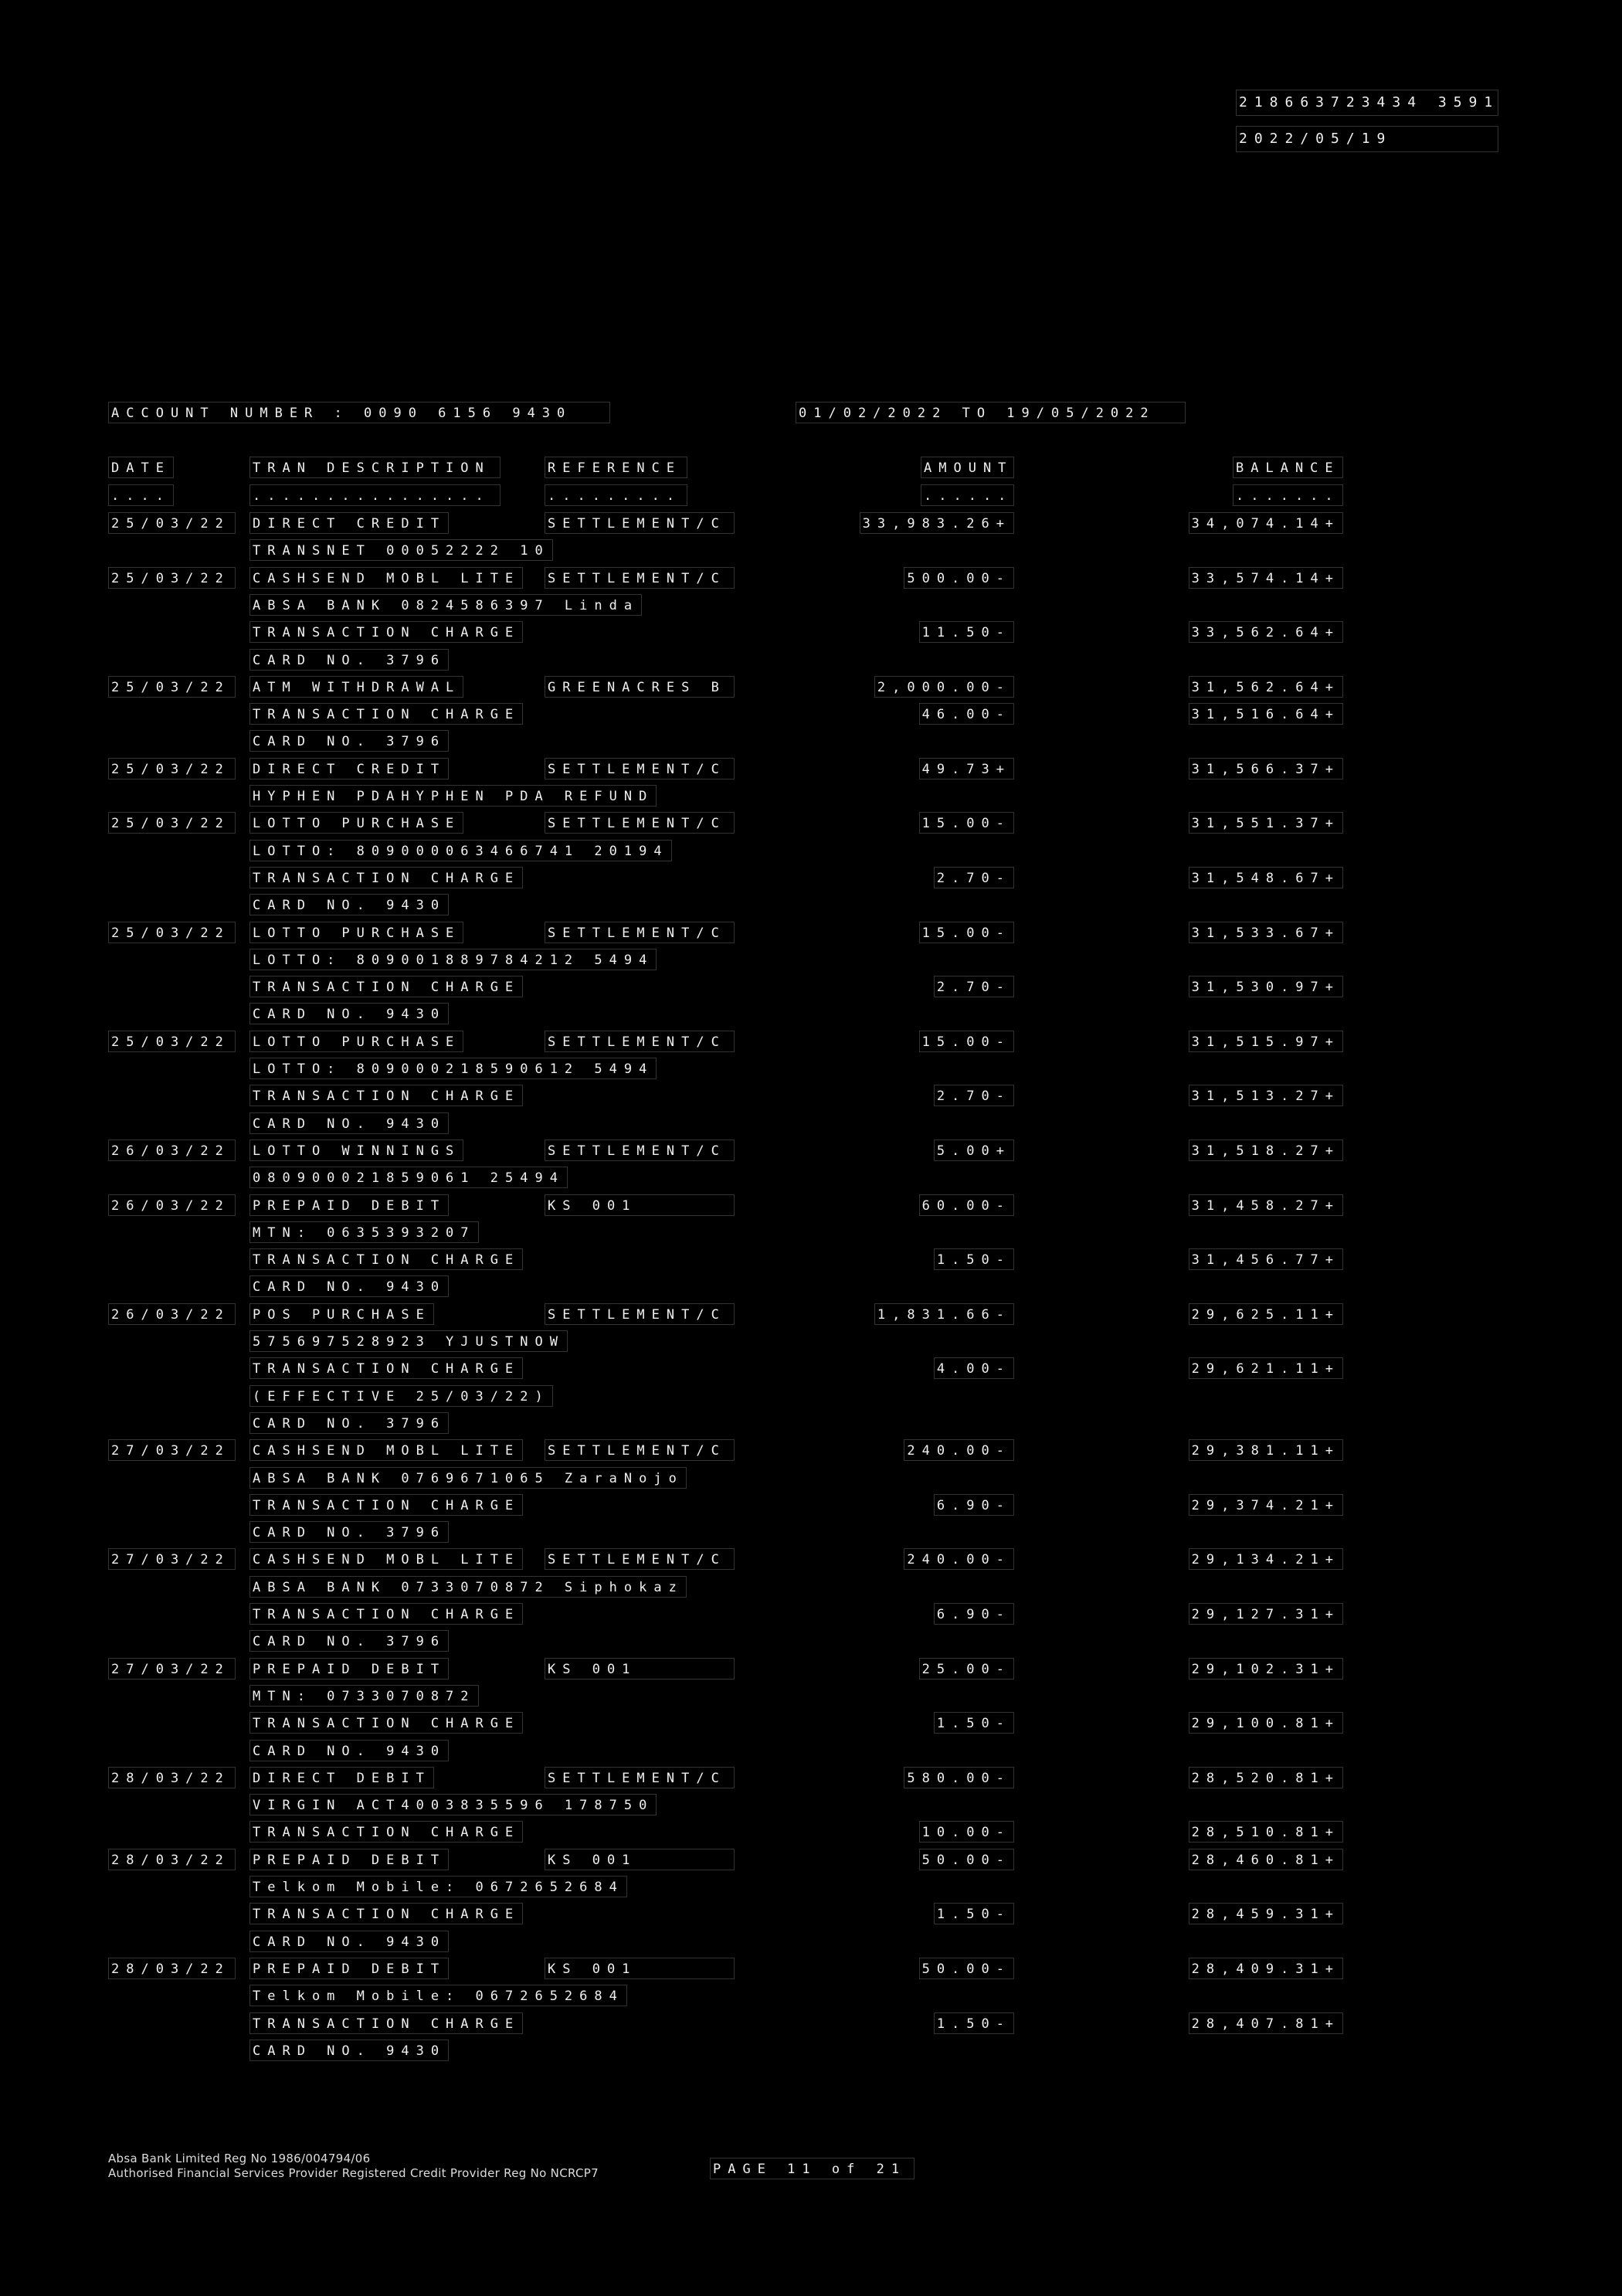  Describe the element at coordinates (812, 2168) in the screenshot. I see `page-number: PAGE 11 of 21` at that location.